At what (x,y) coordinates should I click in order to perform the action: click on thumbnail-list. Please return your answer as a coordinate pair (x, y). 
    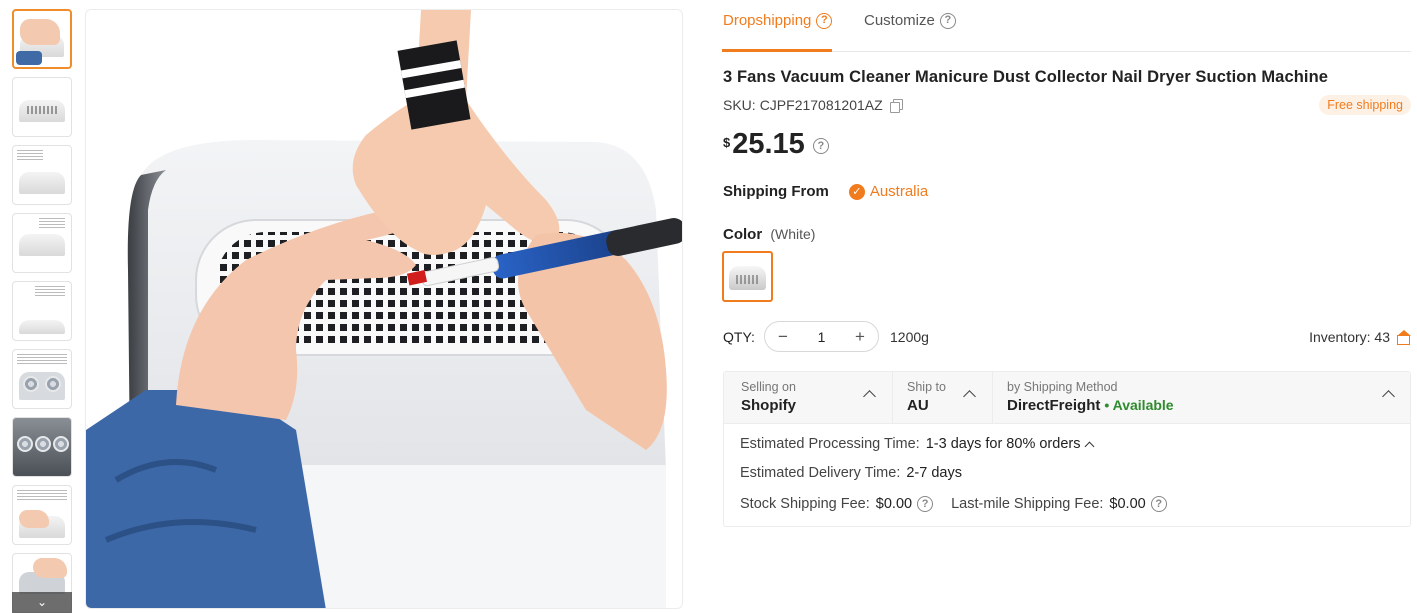
    Looking at the image, I should click on (42, 311).